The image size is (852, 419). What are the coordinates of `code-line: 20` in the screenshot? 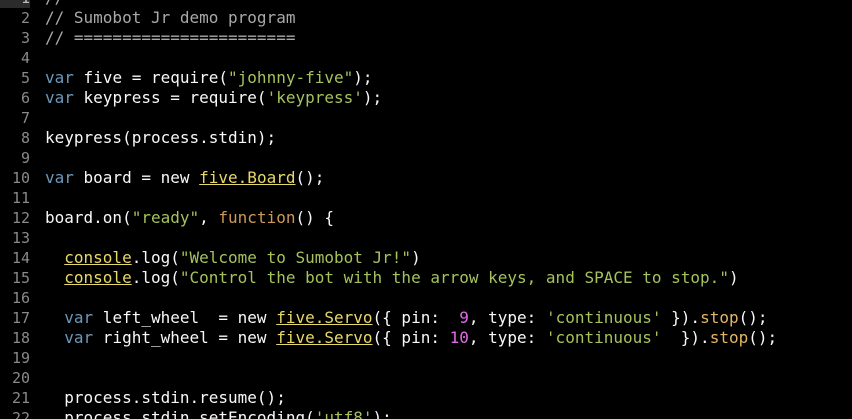 It's located at (426, 378).